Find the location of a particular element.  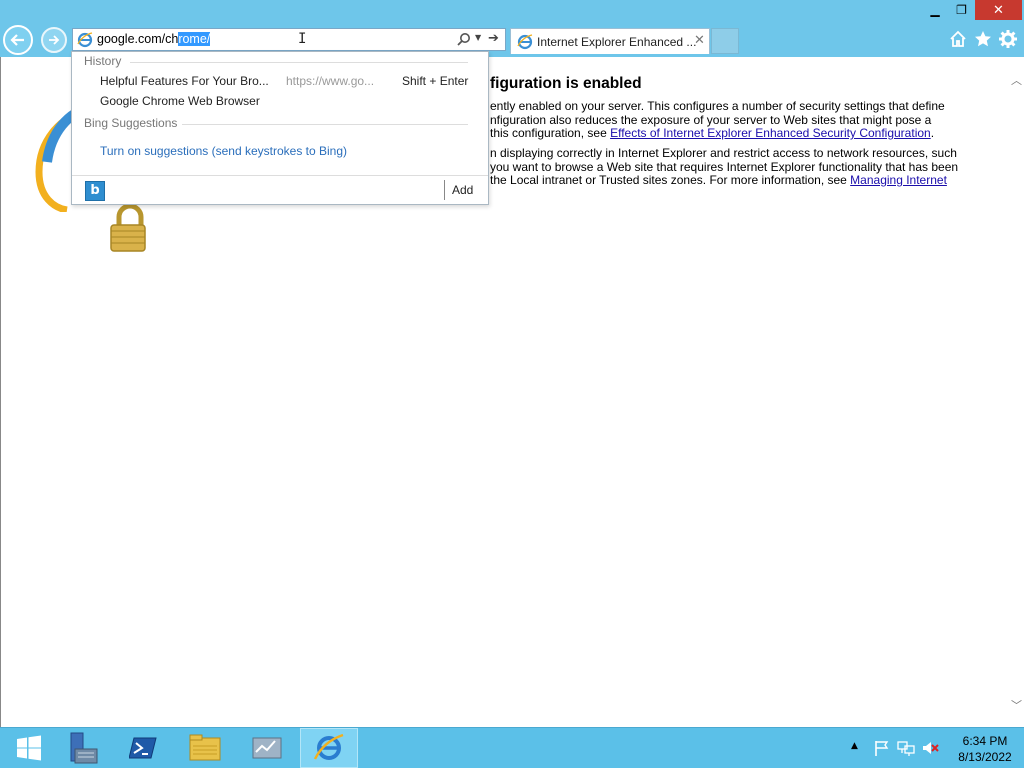

scroll-down-icon: ﹀ is located at coordinates (1016, 705).